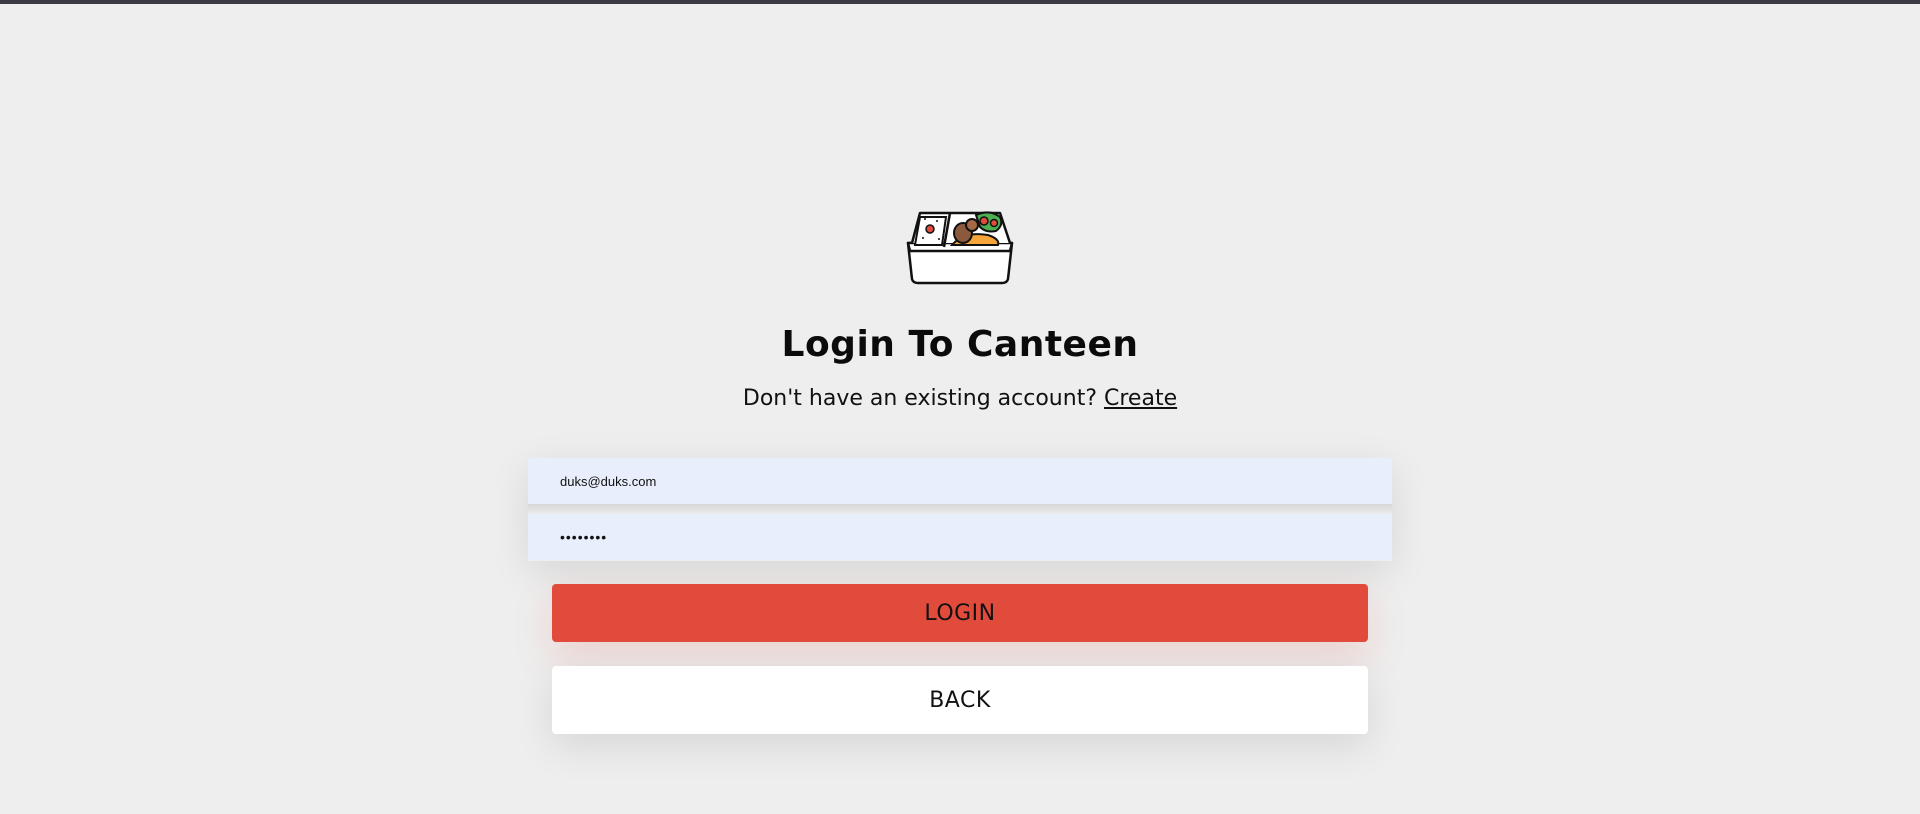 The image size is (1920, 814). I want to click on signup-prompt-text: Don't have an existing account?, so click(919, 398).